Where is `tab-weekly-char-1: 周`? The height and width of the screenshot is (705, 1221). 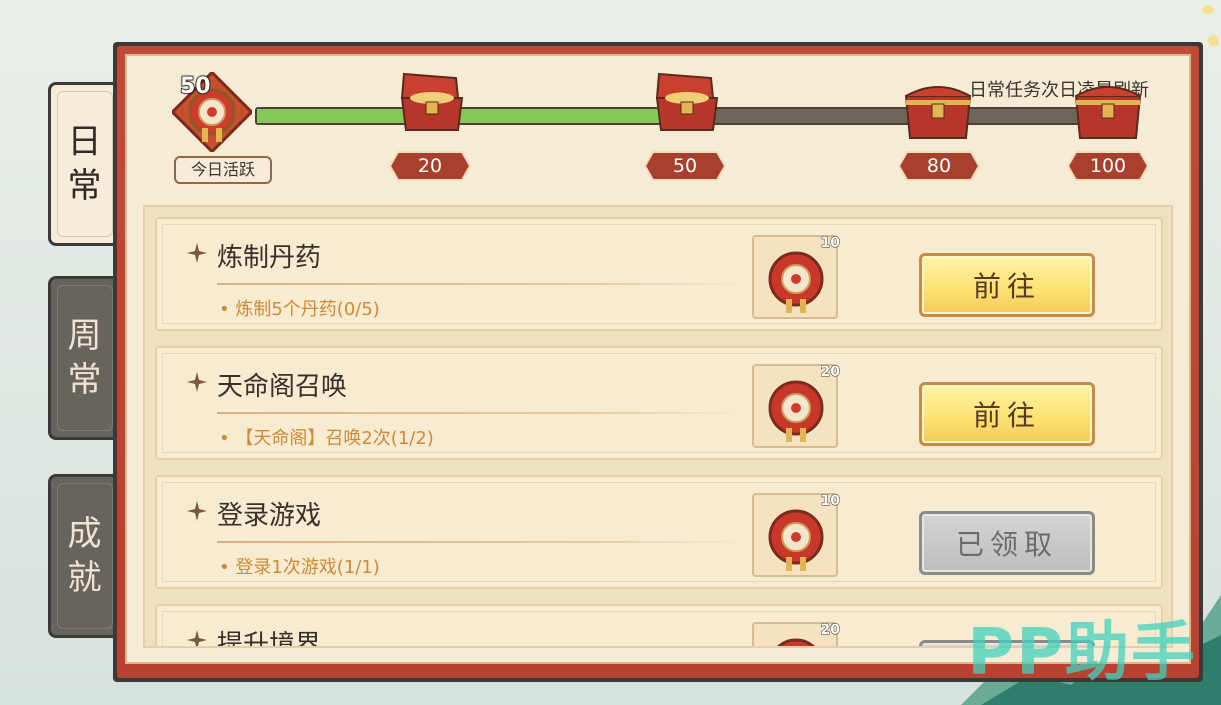
tab-weekly-char-1: 周 is located at coordinates (84, 336).